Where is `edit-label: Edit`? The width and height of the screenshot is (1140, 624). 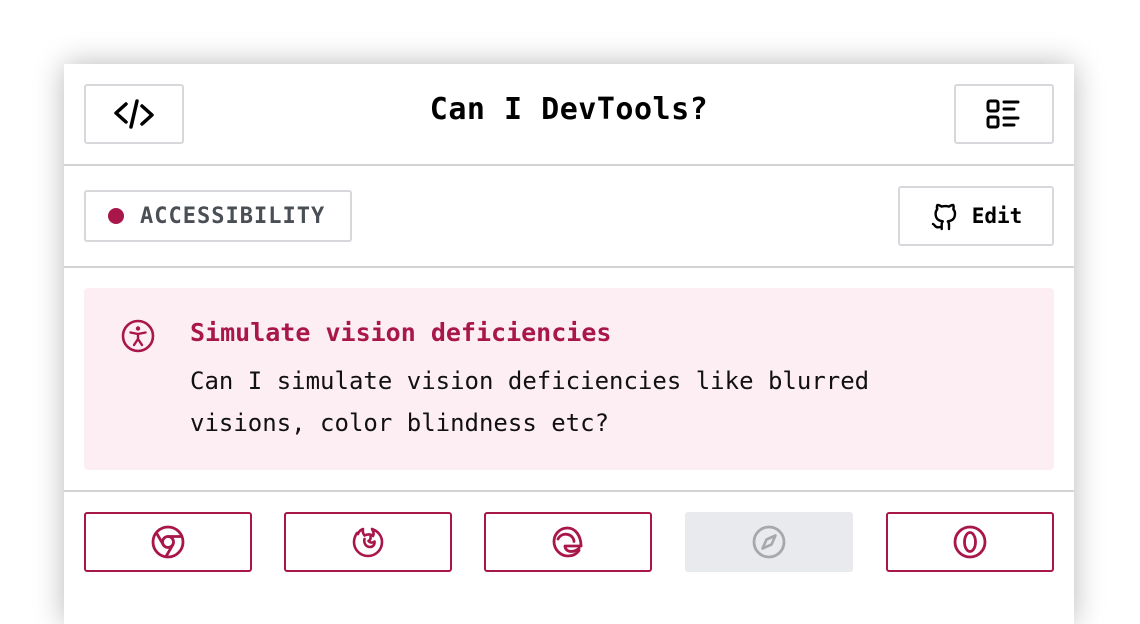
edit-label: Edit is located at coordinates (997, 216).